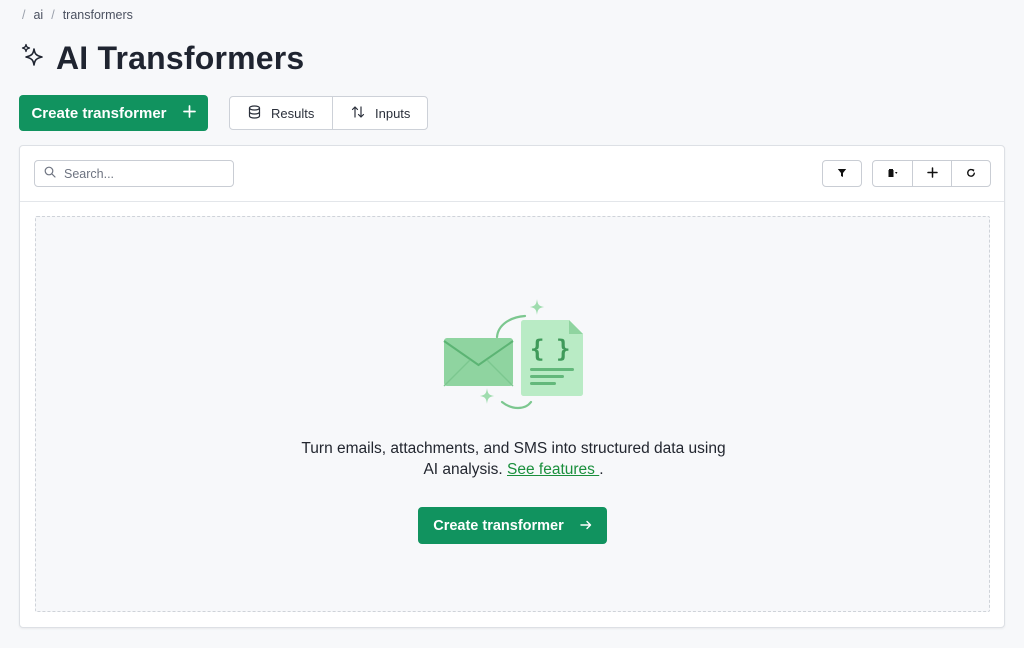 This screenshot has height=648, width=1024. I want to click on breadcrumb-item-transformers: transformers, so click(98, 15).